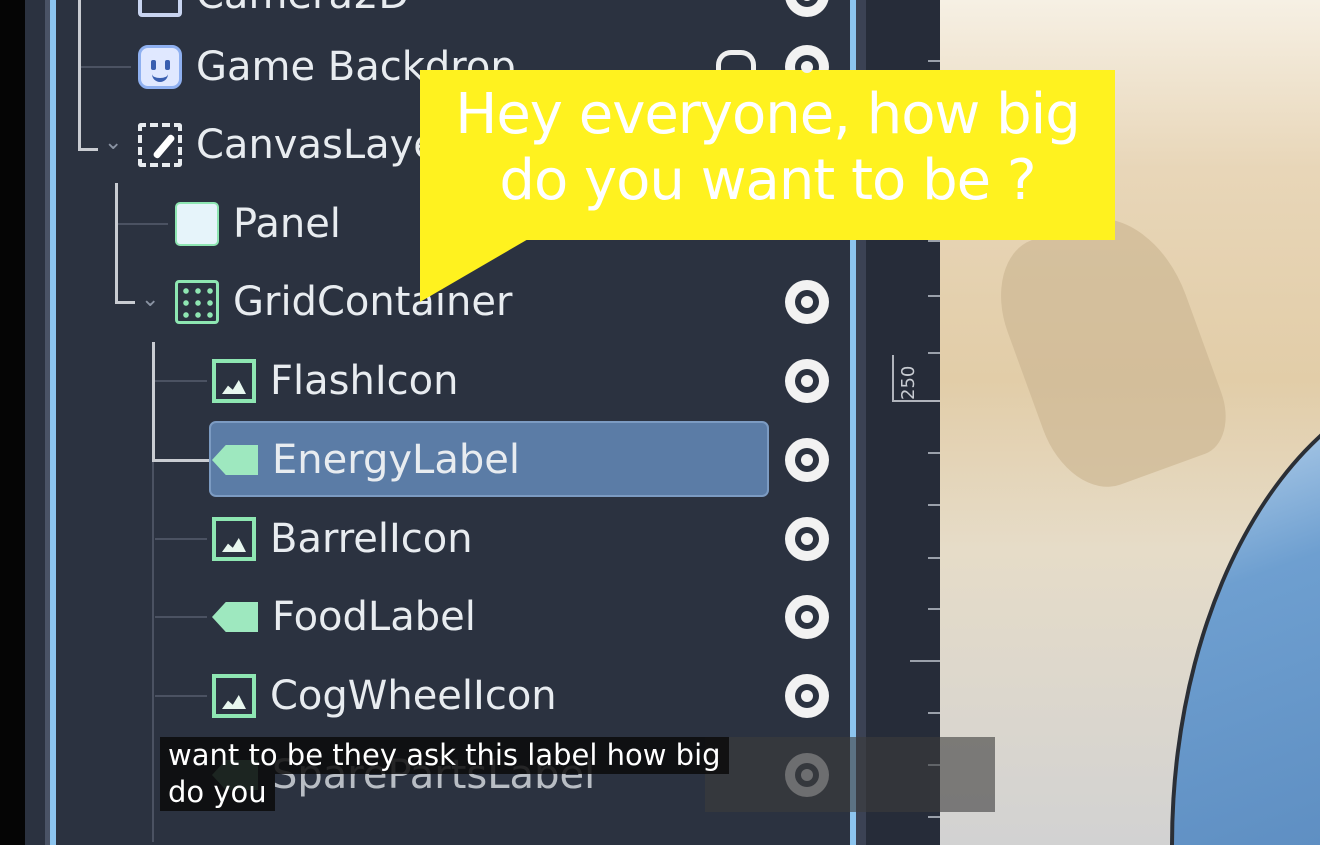 This screenshot has width=1320, height=845. I want to click on caption-line: want to be they ask this label how big, so click(444, 755).